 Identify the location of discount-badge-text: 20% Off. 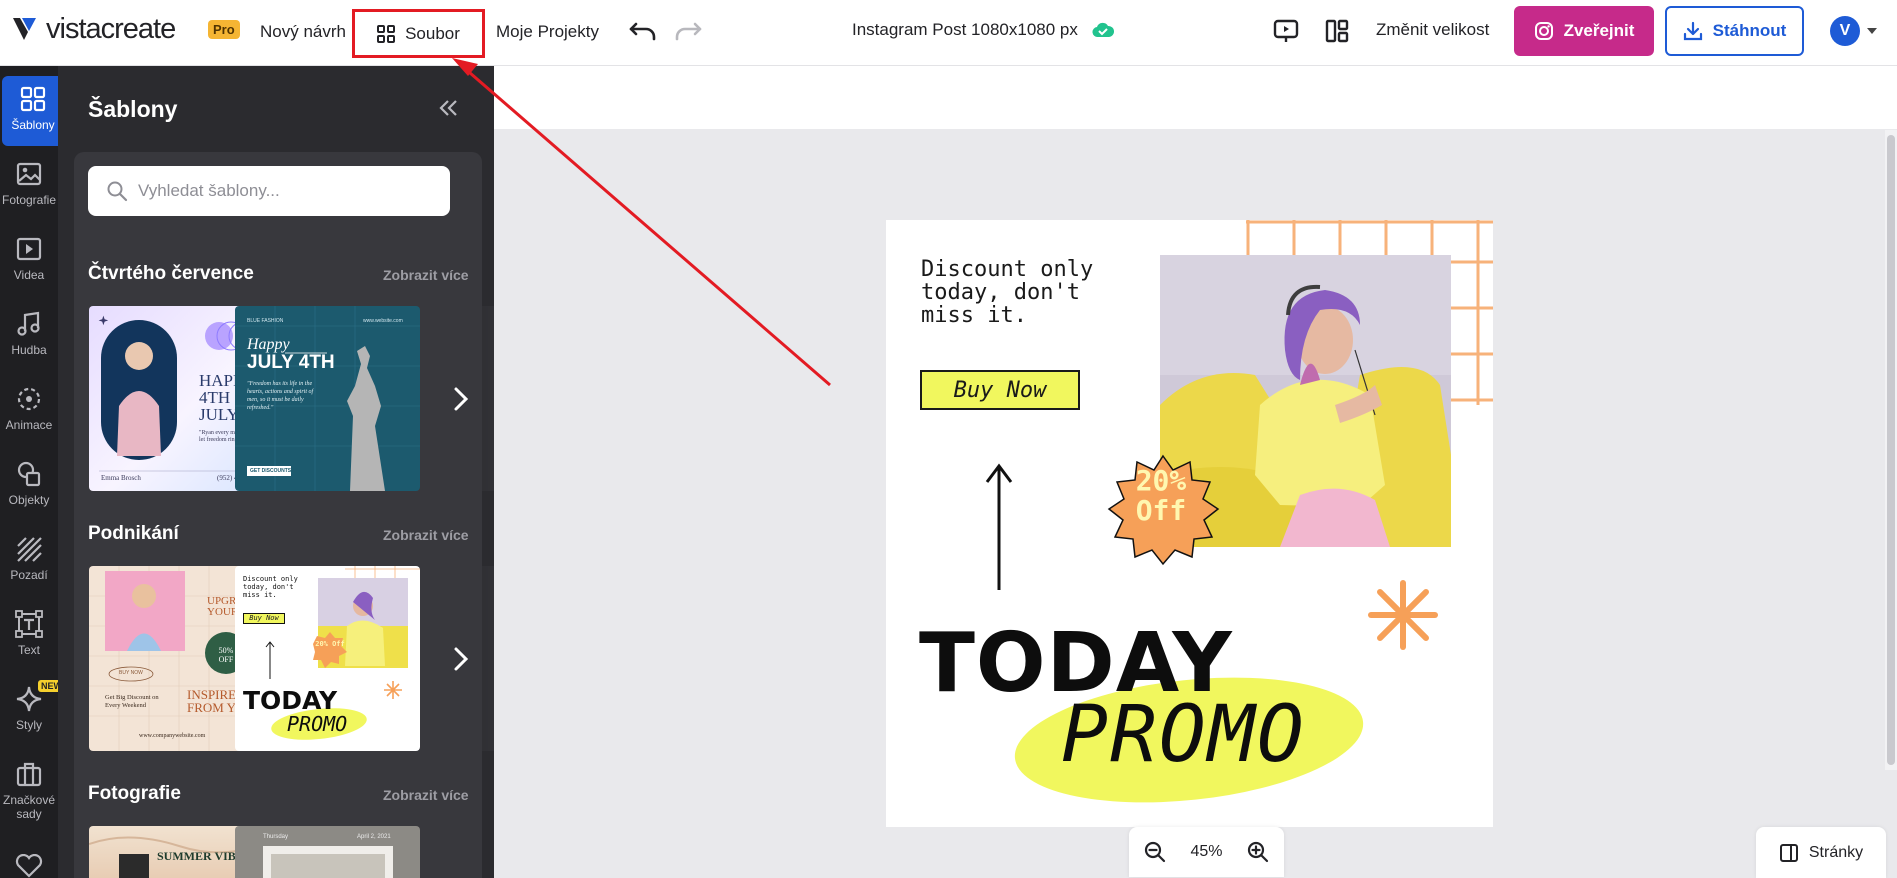
(1161, 496).